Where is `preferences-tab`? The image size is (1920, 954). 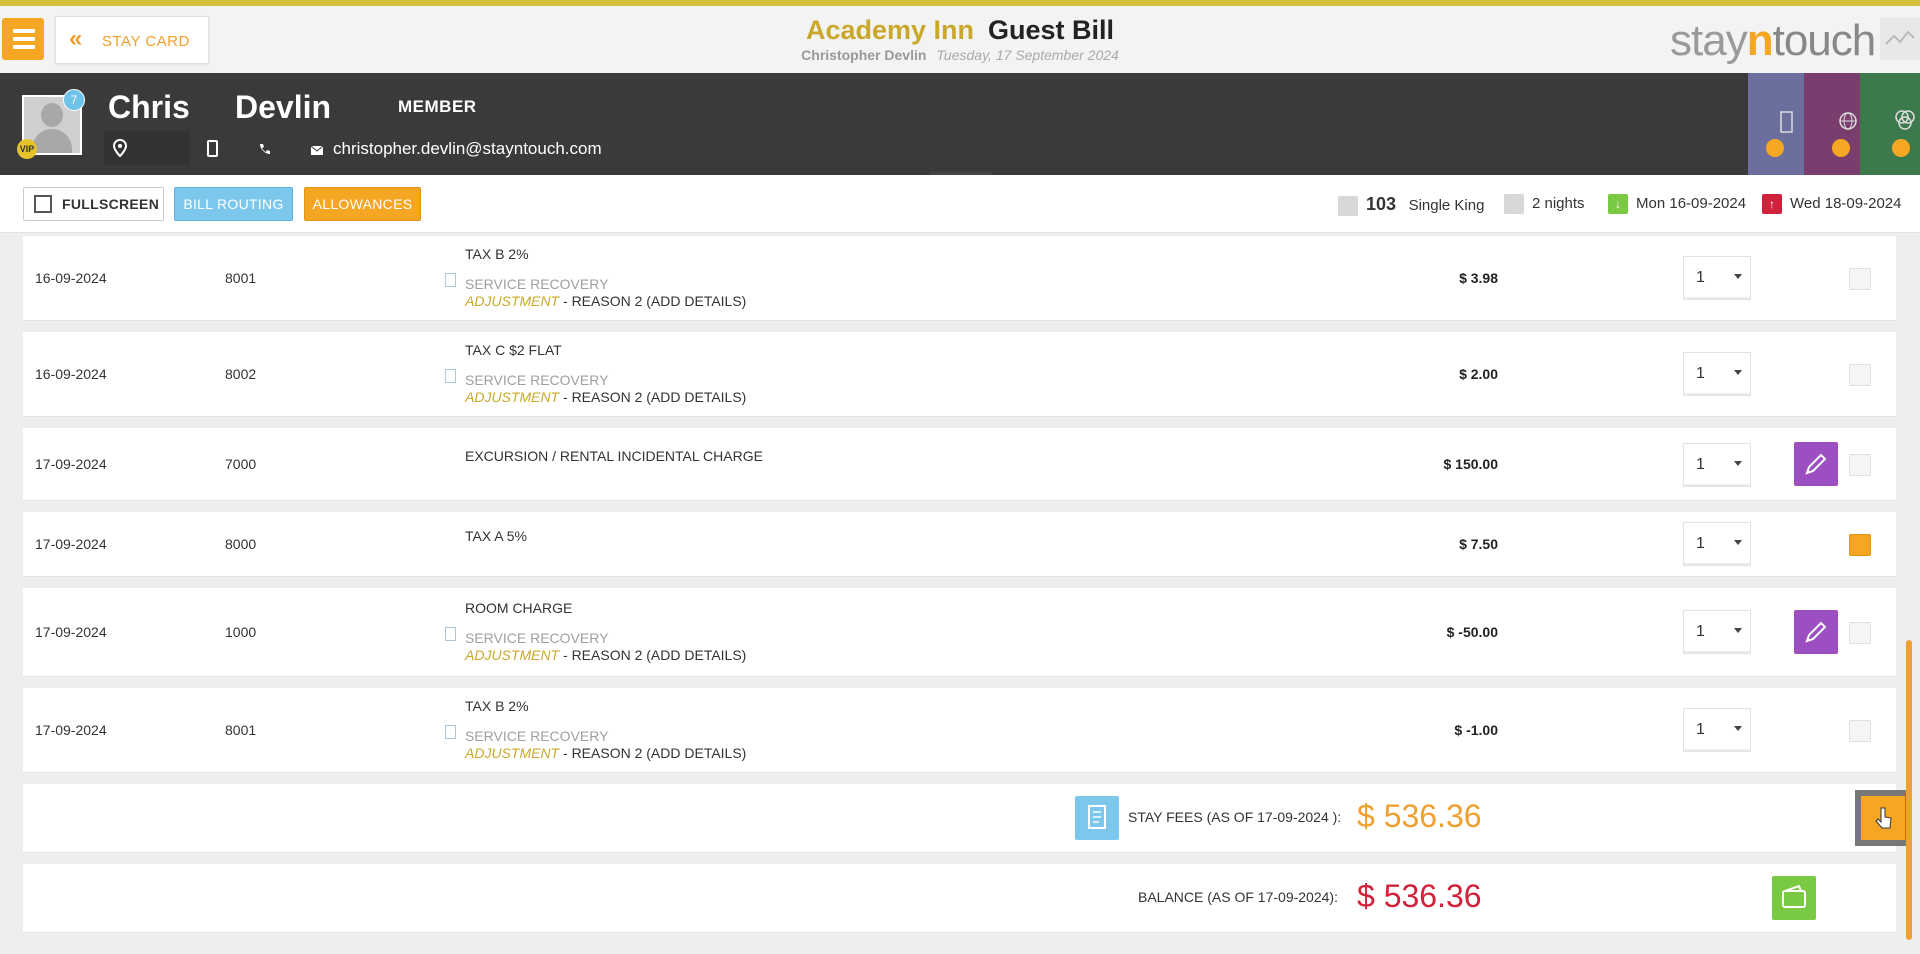
preferences-tab is located at coordinates (1890, 124).